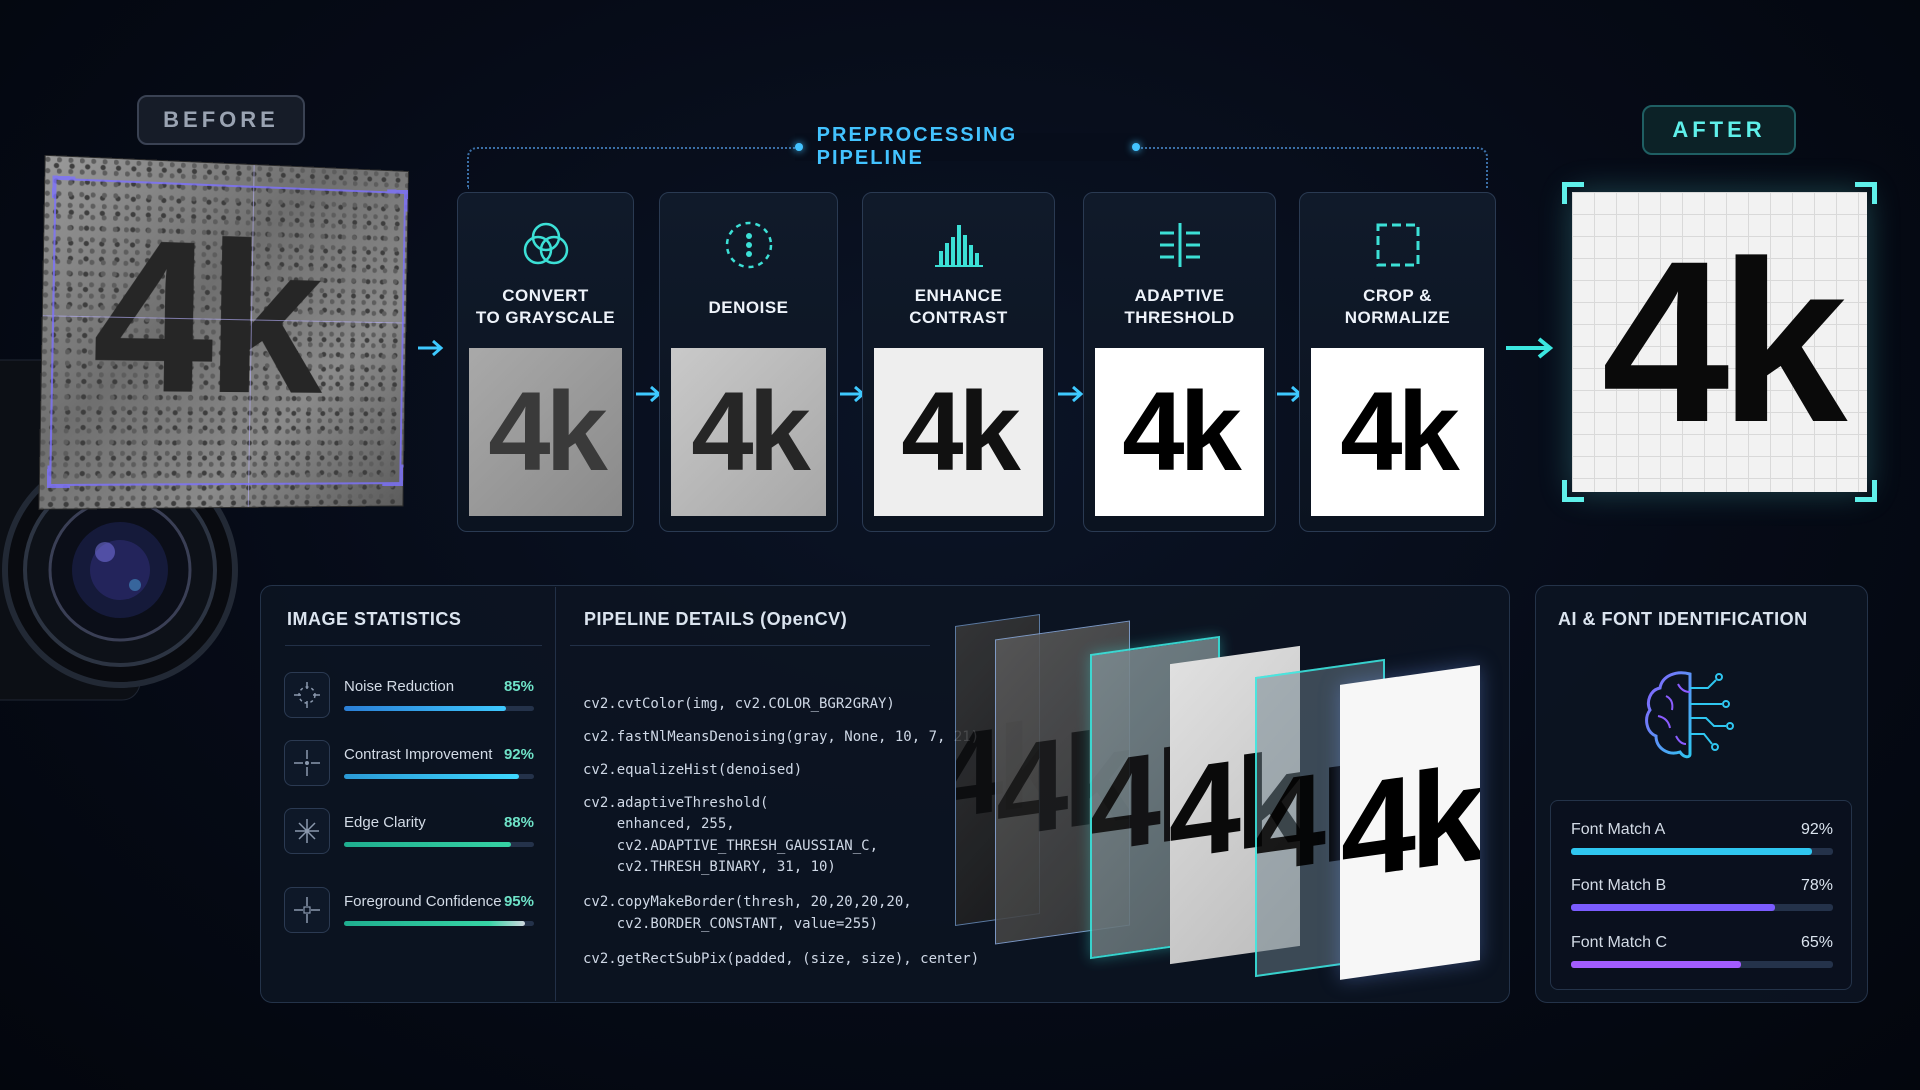 Image resolution: width=1920 pixels, height=1090 pixels. Describe the element at coordinates (413, 645) in the screenshot. I see `stats-divider` at that location.